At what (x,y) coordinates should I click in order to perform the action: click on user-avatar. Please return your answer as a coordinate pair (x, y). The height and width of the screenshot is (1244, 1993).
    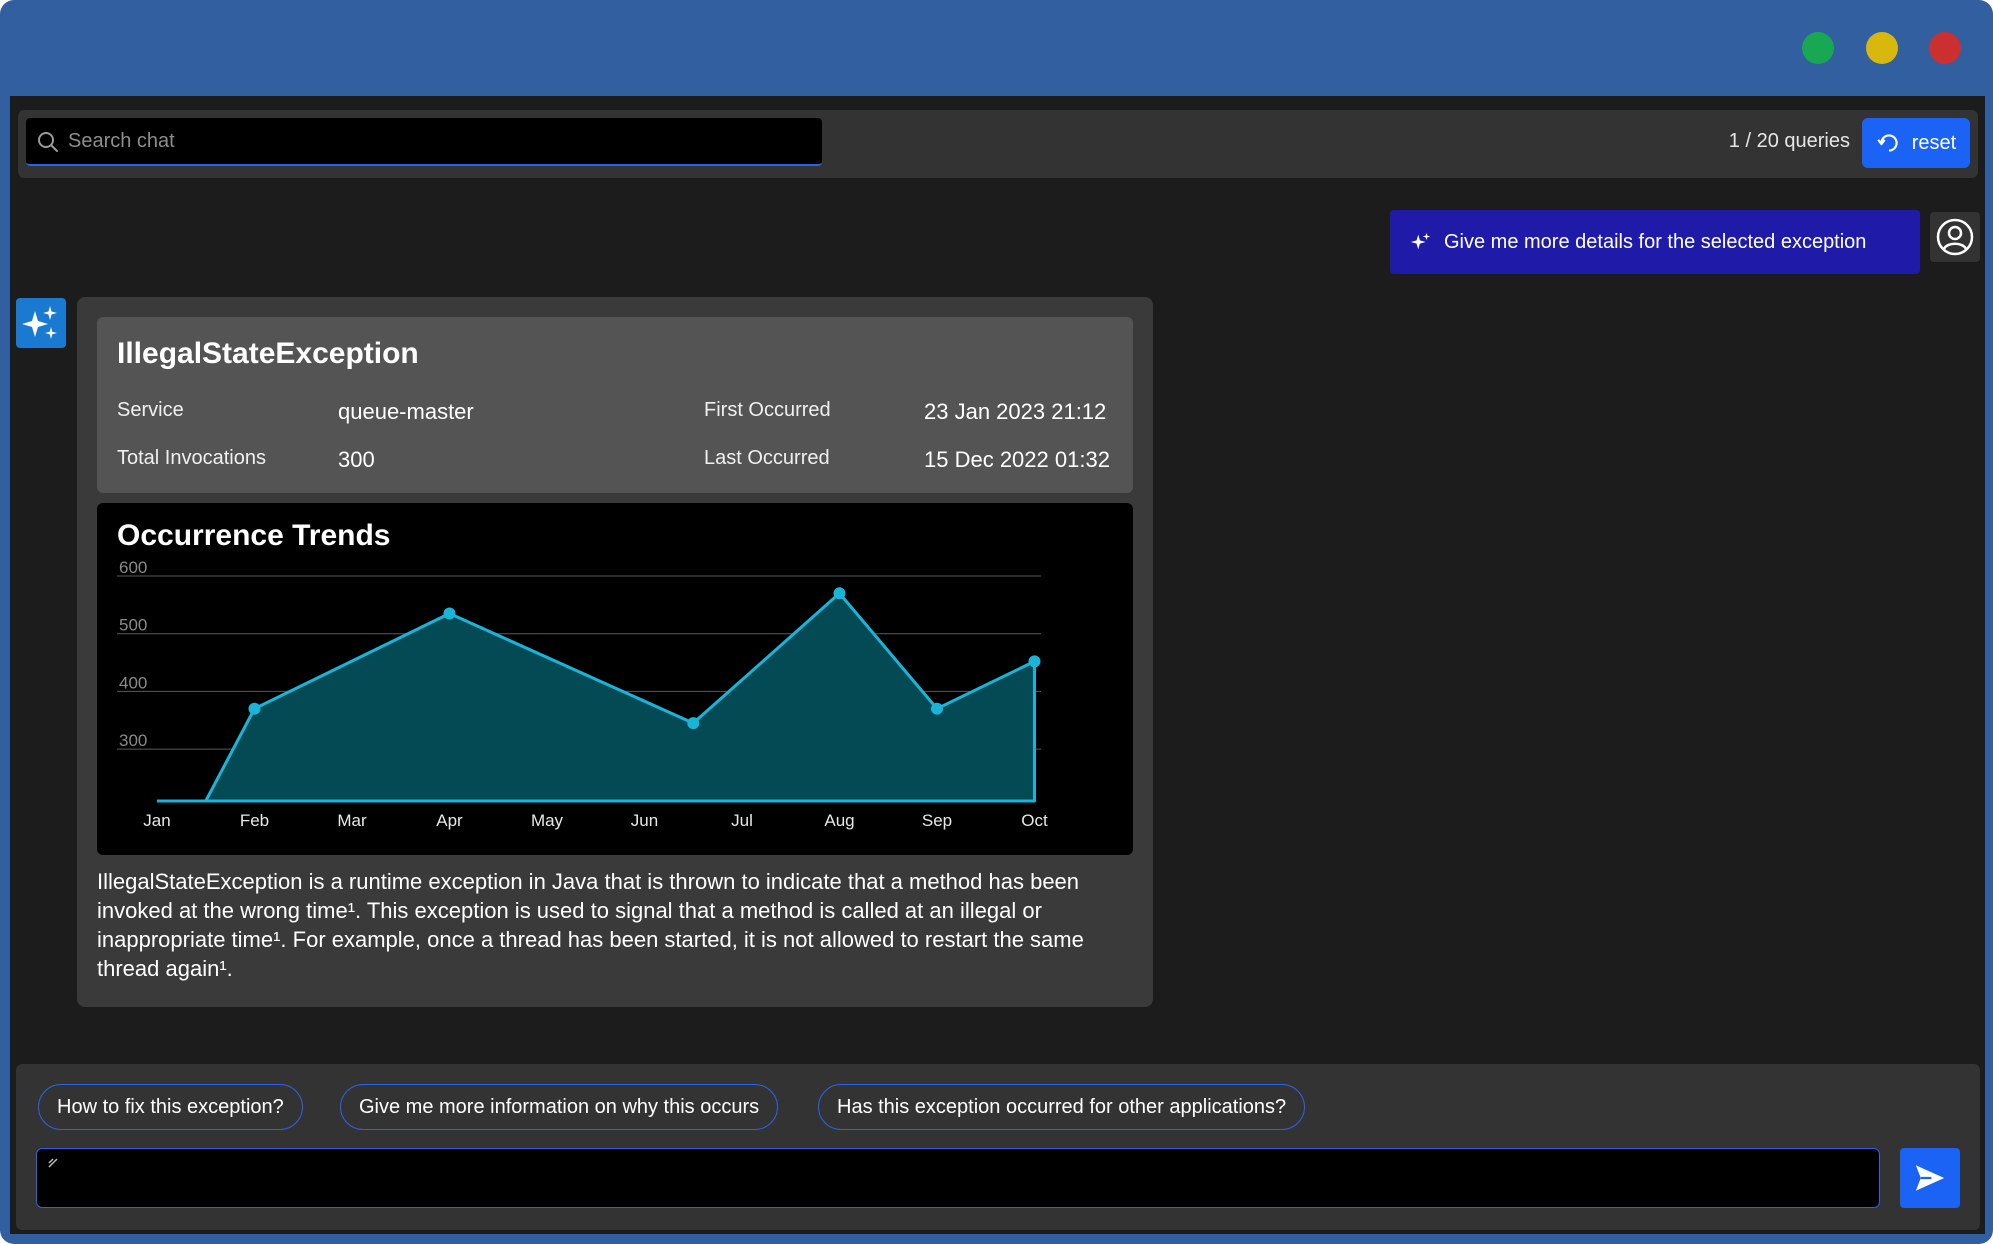
    Looking at the image, I should click on (1955, 237).